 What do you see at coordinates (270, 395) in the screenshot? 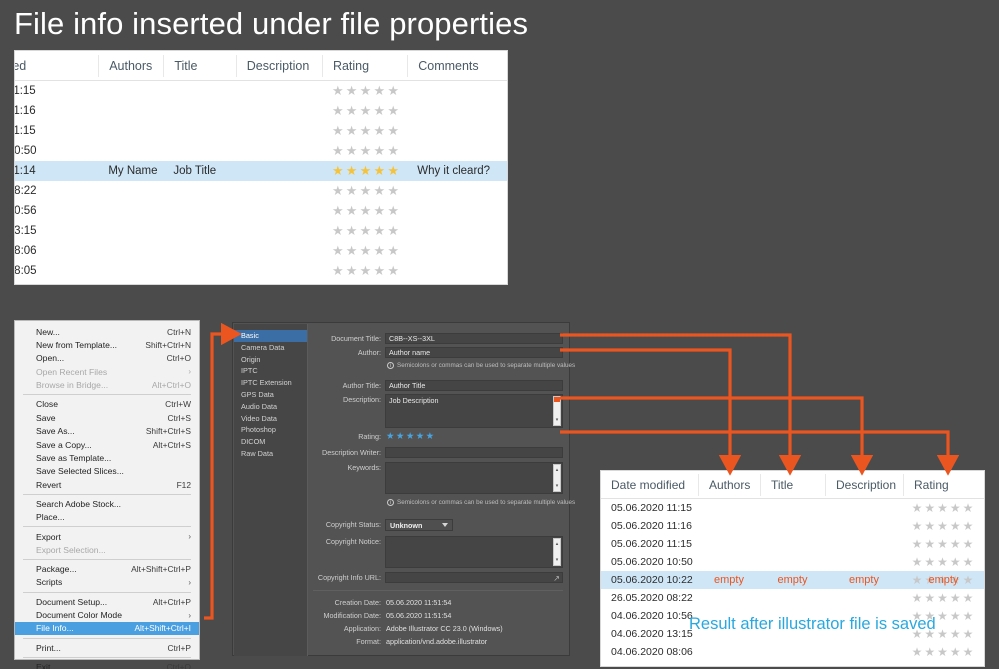
I see `category-item-gps-data: GPS Data` at bounding box center [270, 395].